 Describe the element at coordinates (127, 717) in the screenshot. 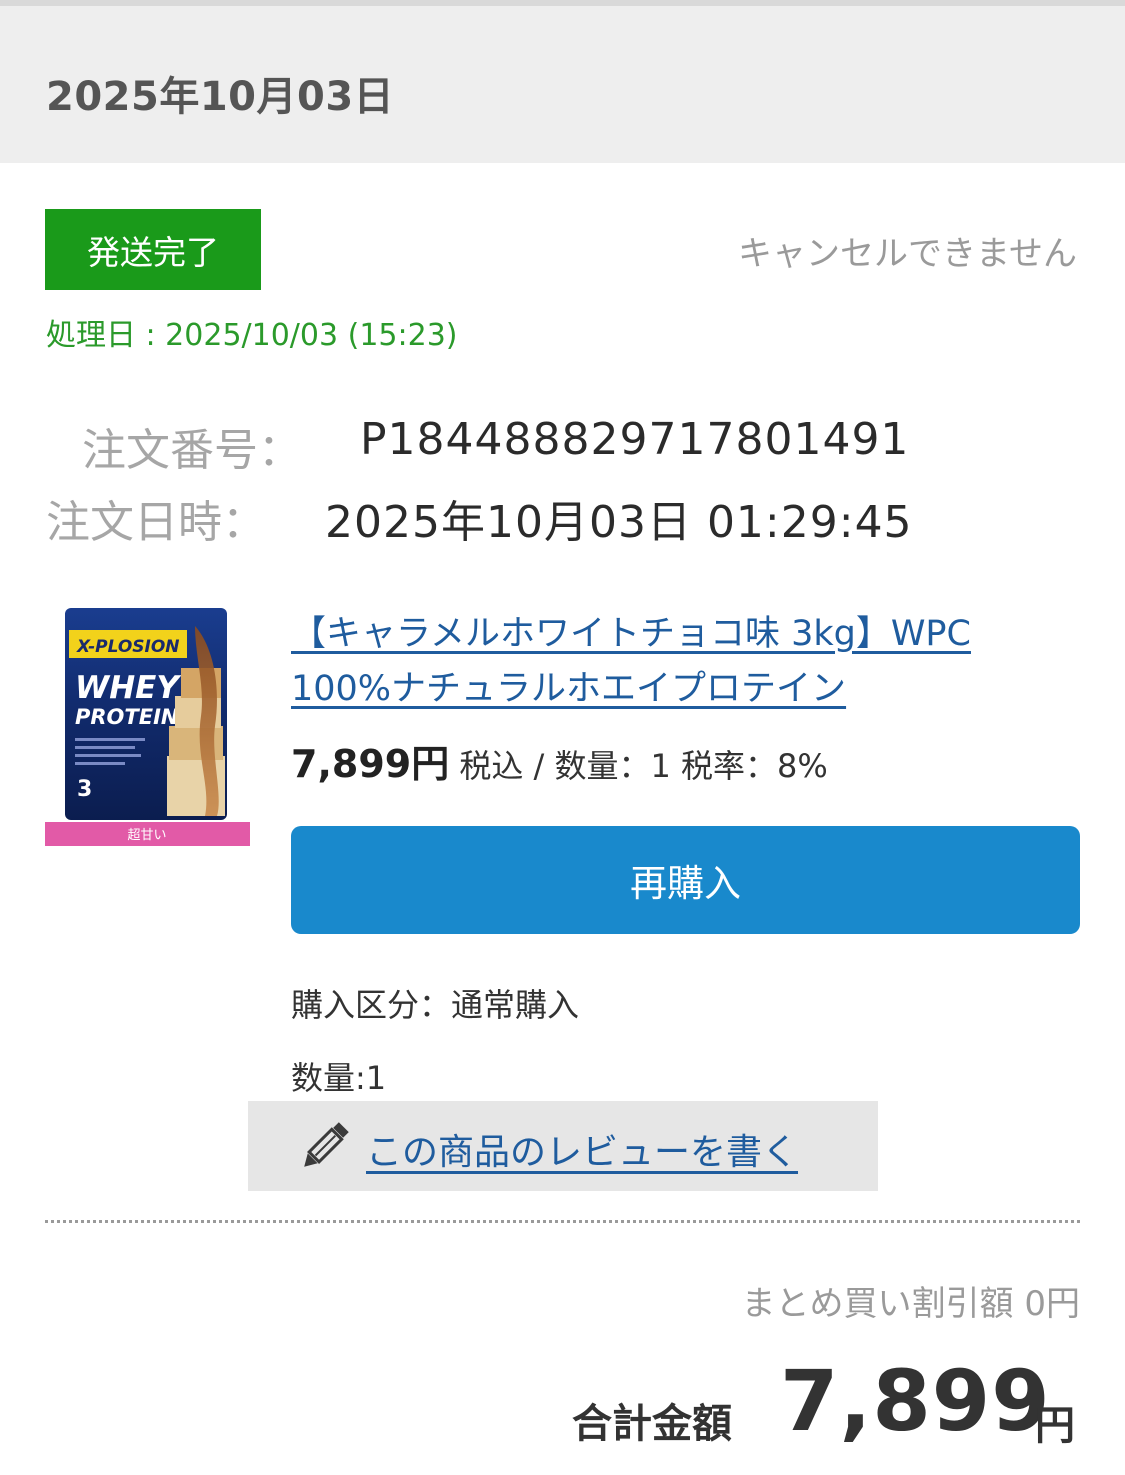

I see `product-line2-text: PROTEIN` at that location.